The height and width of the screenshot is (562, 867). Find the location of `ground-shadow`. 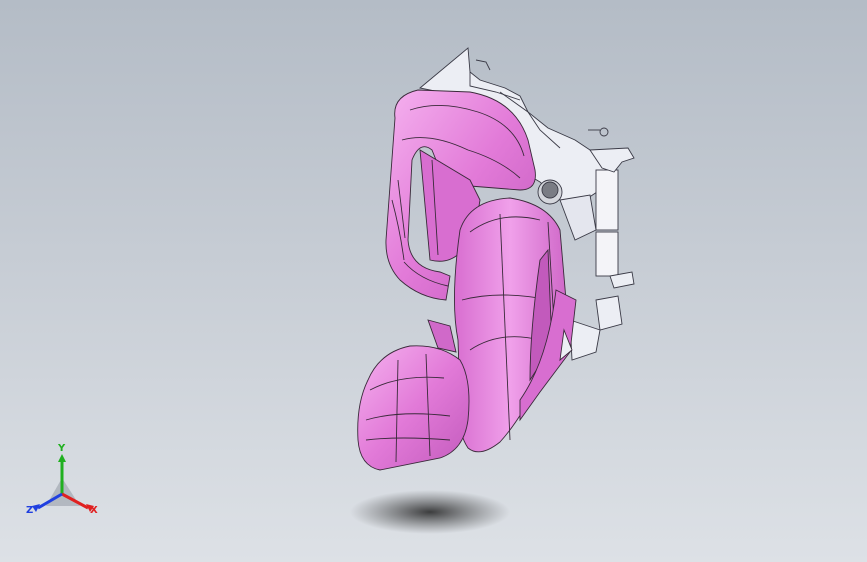

ground-shadow is located at coordinates (430, 512).